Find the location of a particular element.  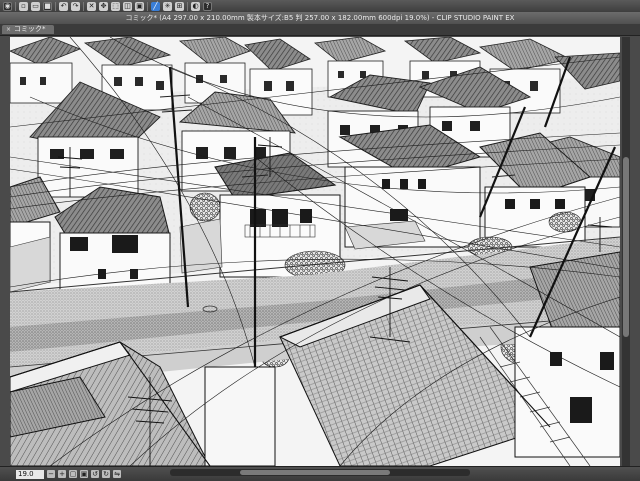

zoom-out-icon: − is located at coordinates (51, 474).